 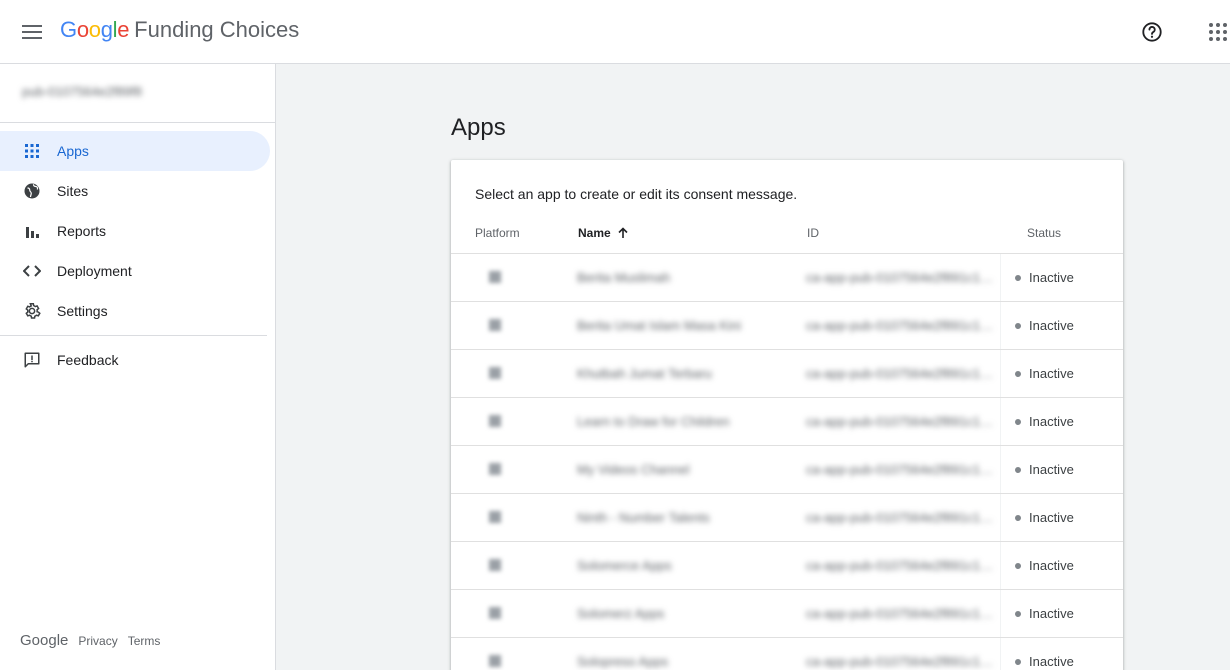 I want to click on main-menu-button, so click(x=32, y=32).